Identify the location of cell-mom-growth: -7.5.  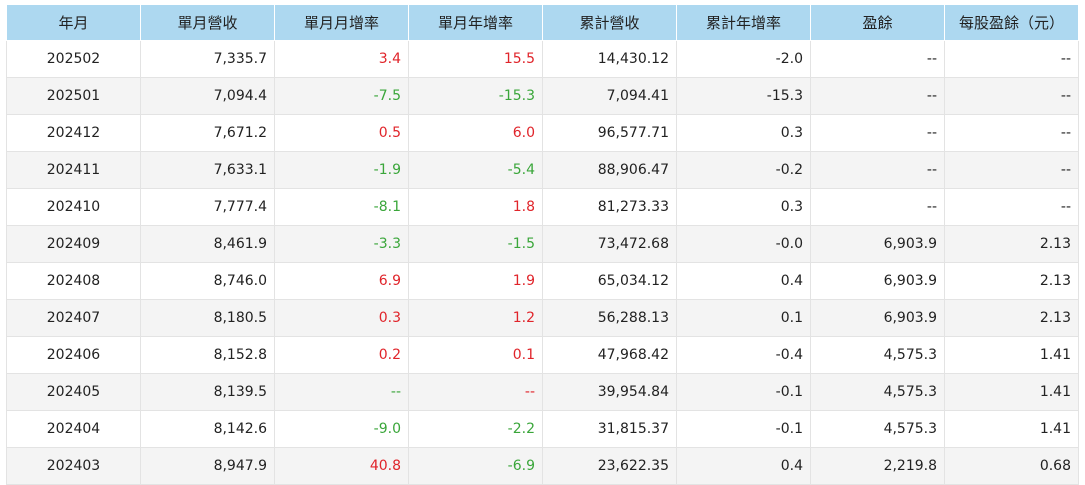
(341, 96).